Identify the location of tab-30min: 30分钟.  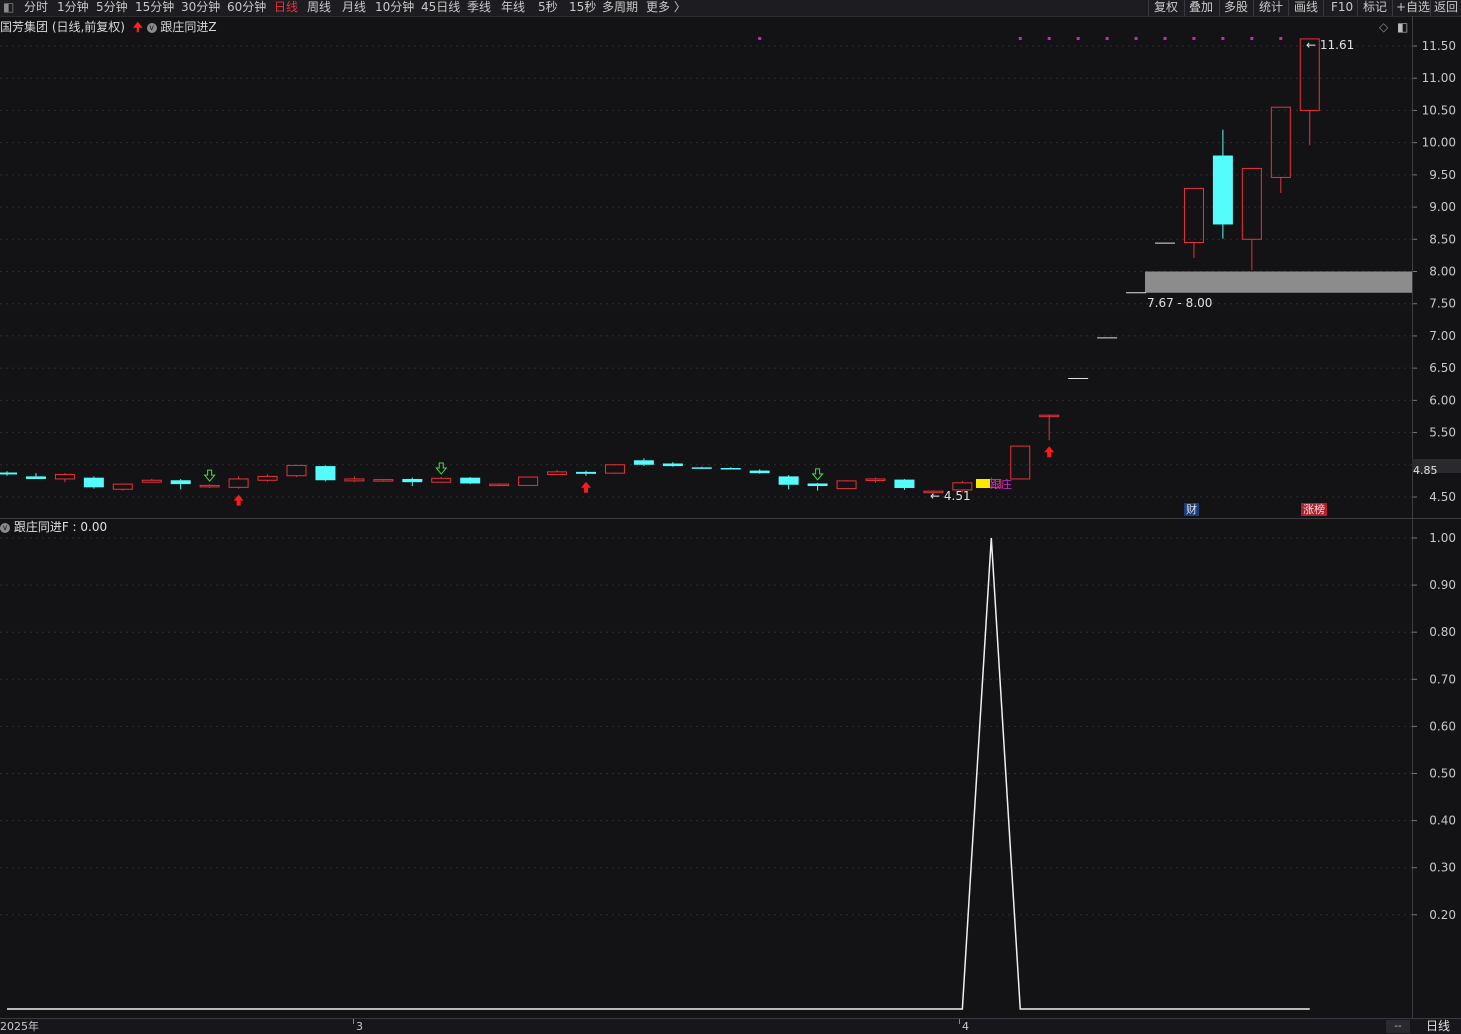
(200, 7).